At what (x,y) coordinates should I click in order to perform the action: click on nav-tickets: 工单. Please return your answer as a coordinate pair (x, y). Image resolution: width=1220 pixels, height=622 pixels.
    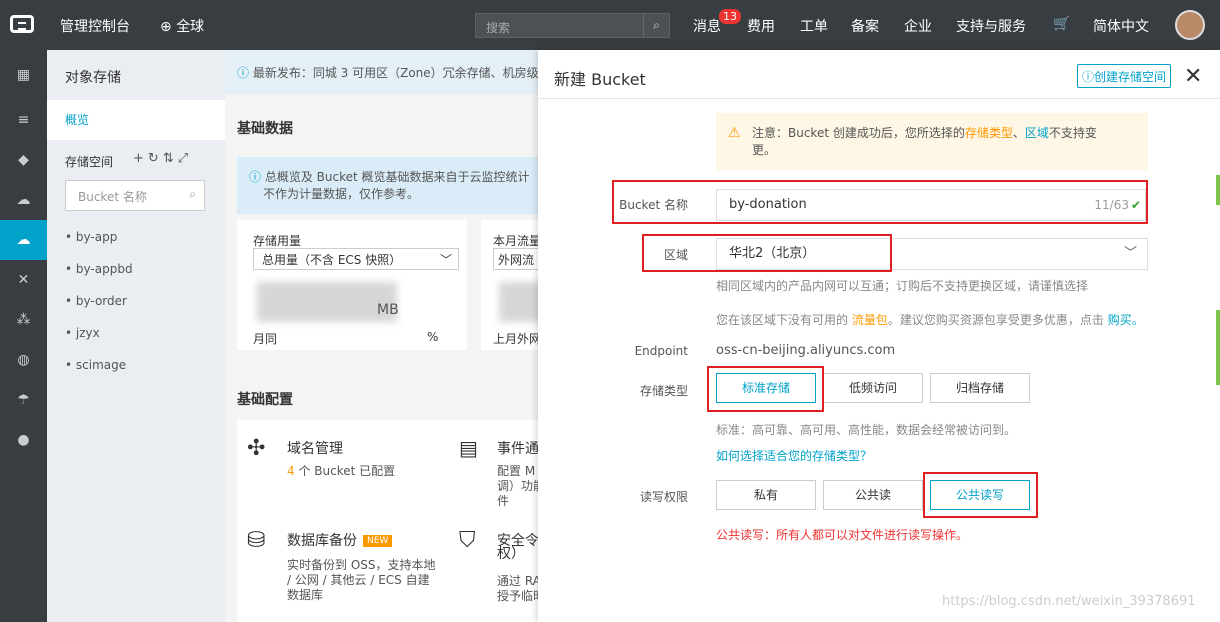
    Looking at the image, I should click on (814, 26).